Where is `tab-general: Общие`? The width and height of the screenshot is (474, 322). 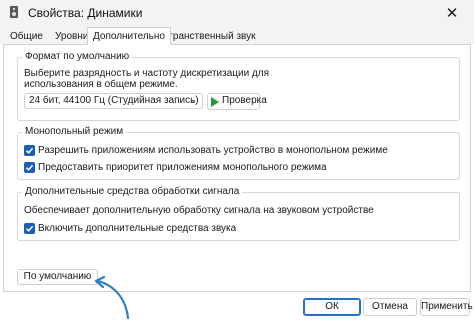 tab-general: Общие is located at coordinates (26, 36).